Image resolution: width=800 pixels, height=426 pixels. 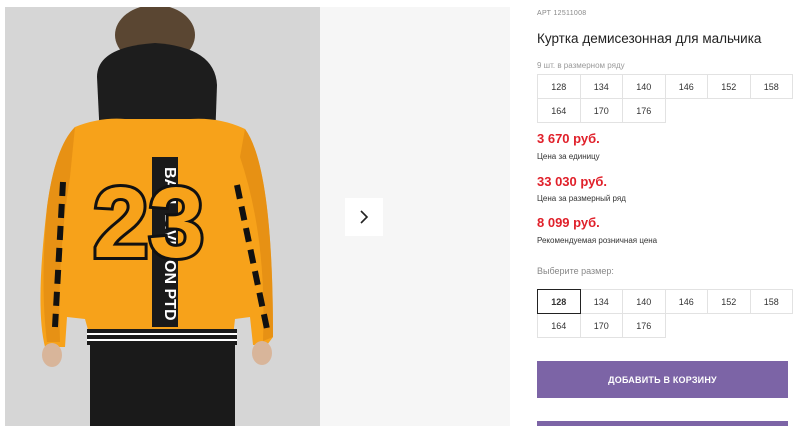 I want to click on size-option-134: 134, so click(x=601, y=301).